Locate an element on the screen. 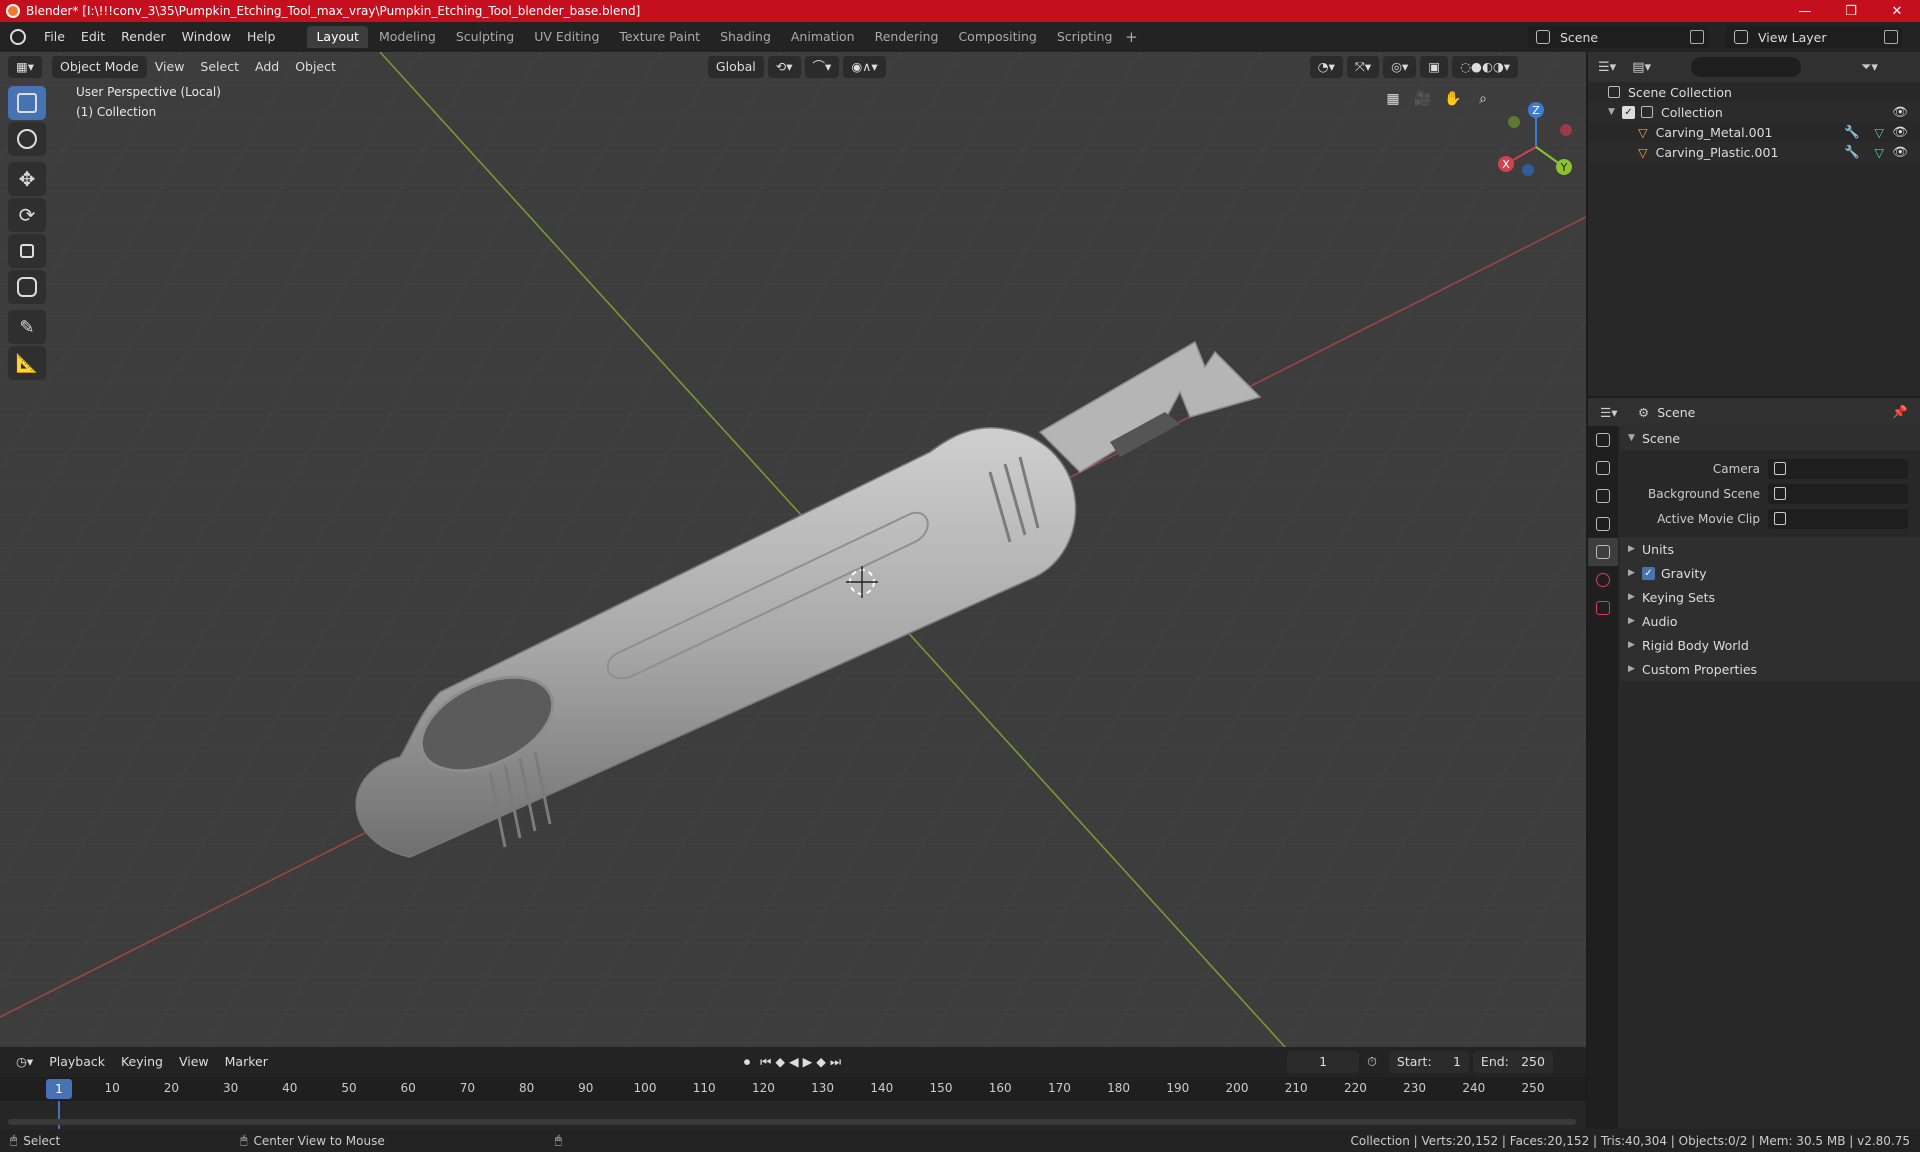 This screenshot has height=1152, width=1920. menu-window: Window is located at coordinates (206, 37).